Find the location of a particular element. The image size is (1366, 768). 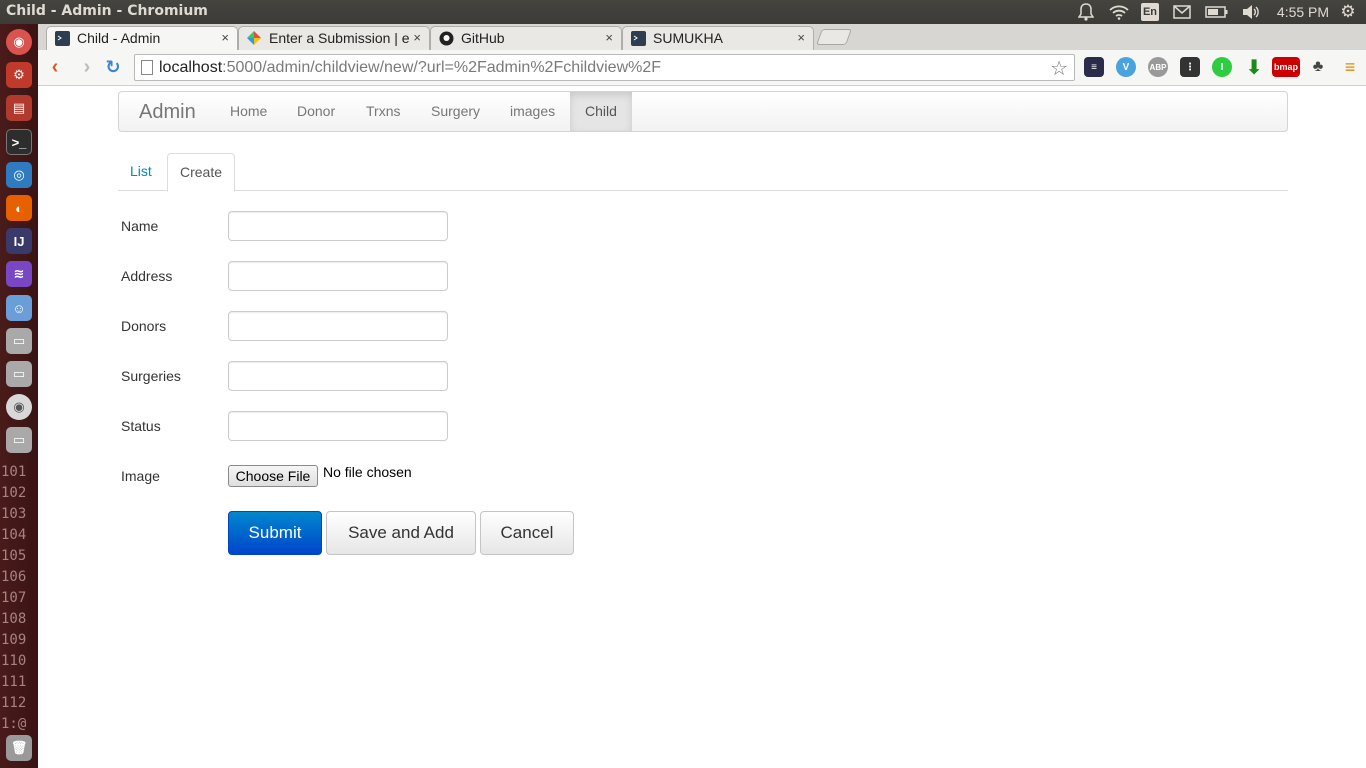

form-row-image: Image Choose File No file chosen is located at coordinates (471, 476).